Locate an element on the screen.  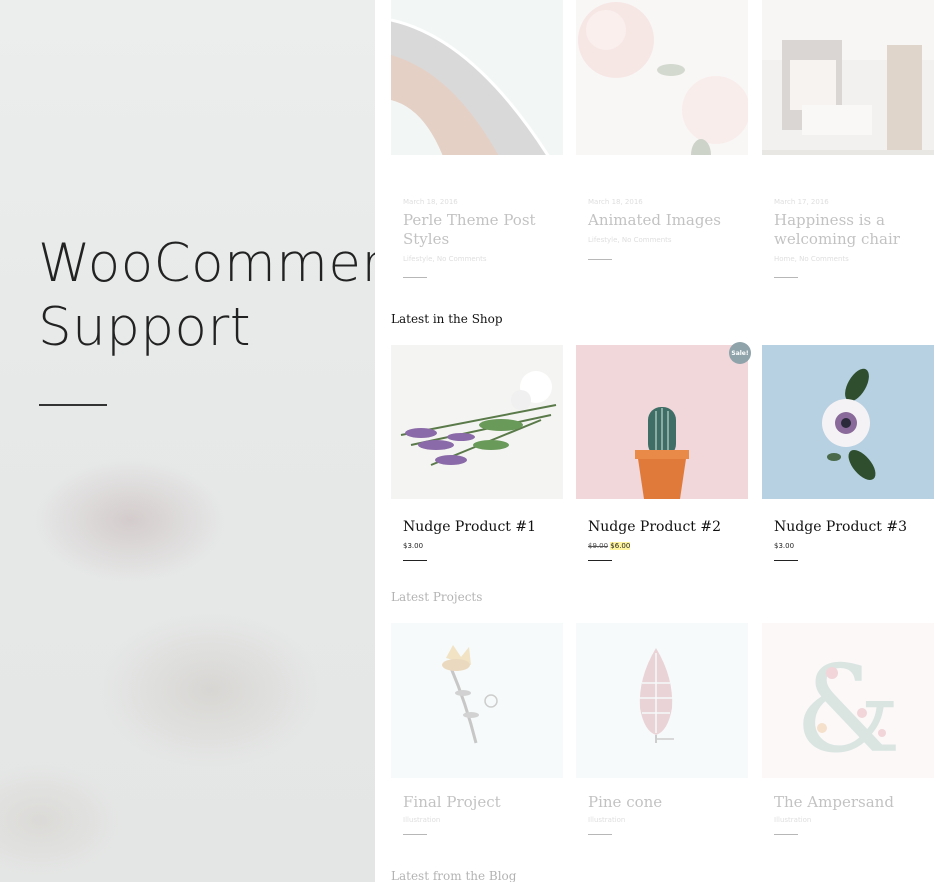
product-title: Nudge Product #3 is located at coordinates (840, 527).